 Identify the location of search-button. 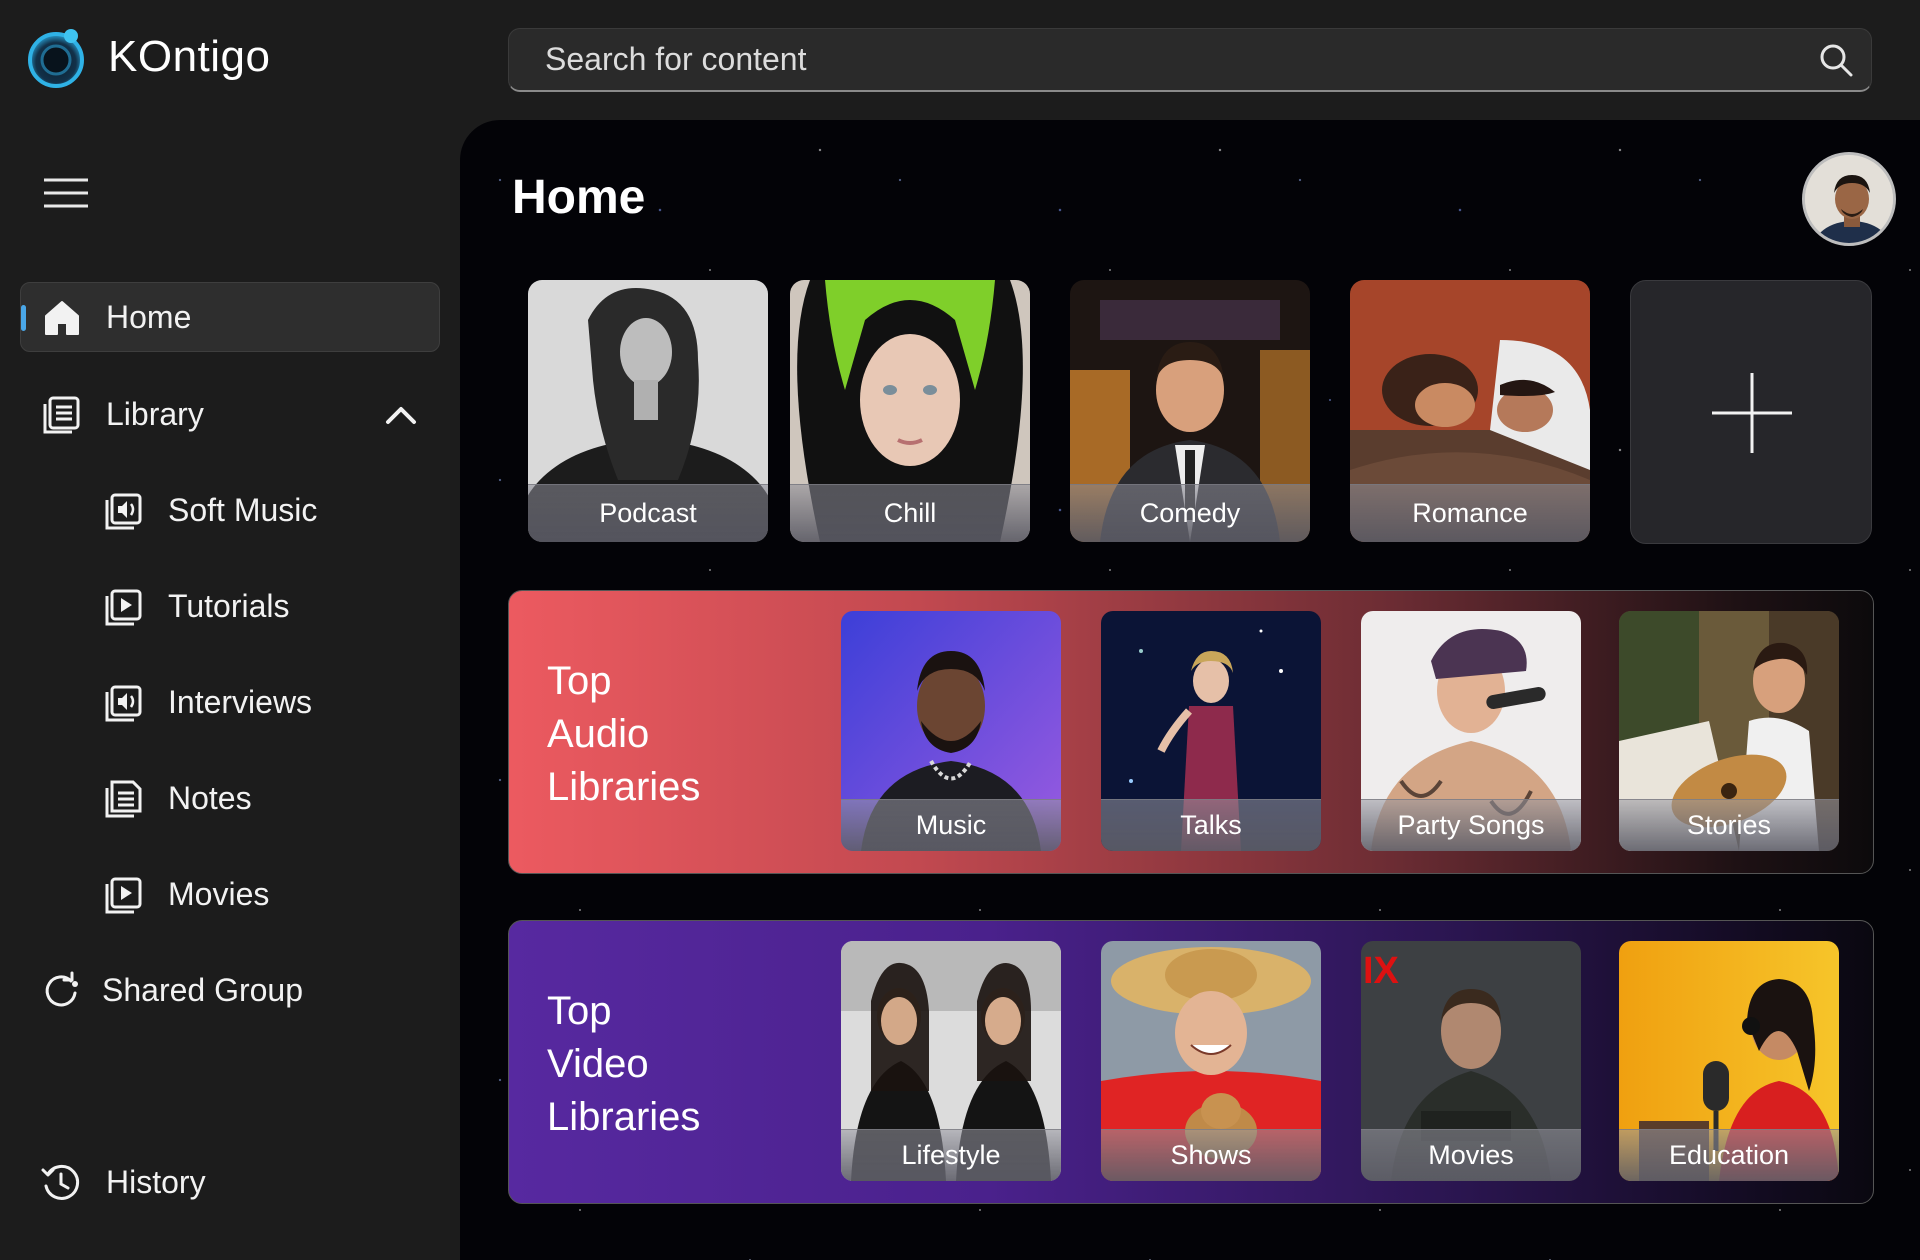
(1836, 60).